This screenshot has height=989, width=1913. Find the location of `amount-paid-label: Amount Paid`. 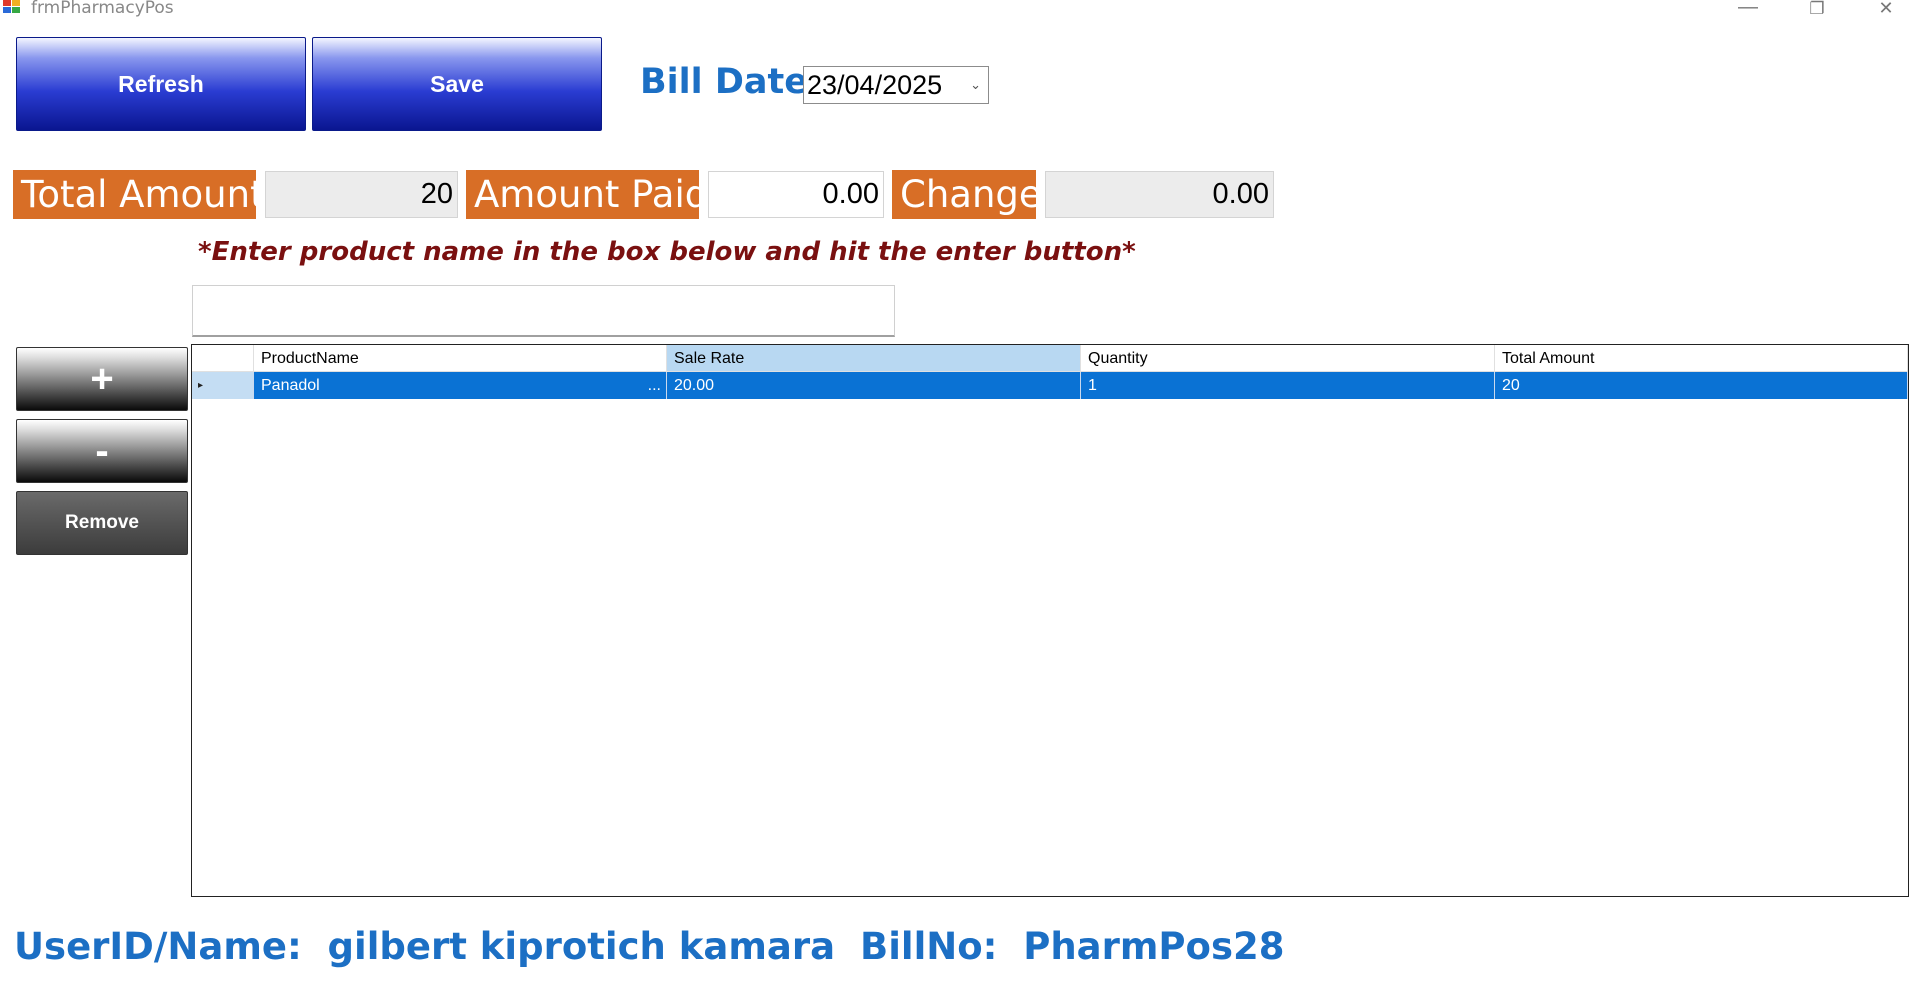

amount-paid-label: Amount Paid is located at coordinates (587, 194).